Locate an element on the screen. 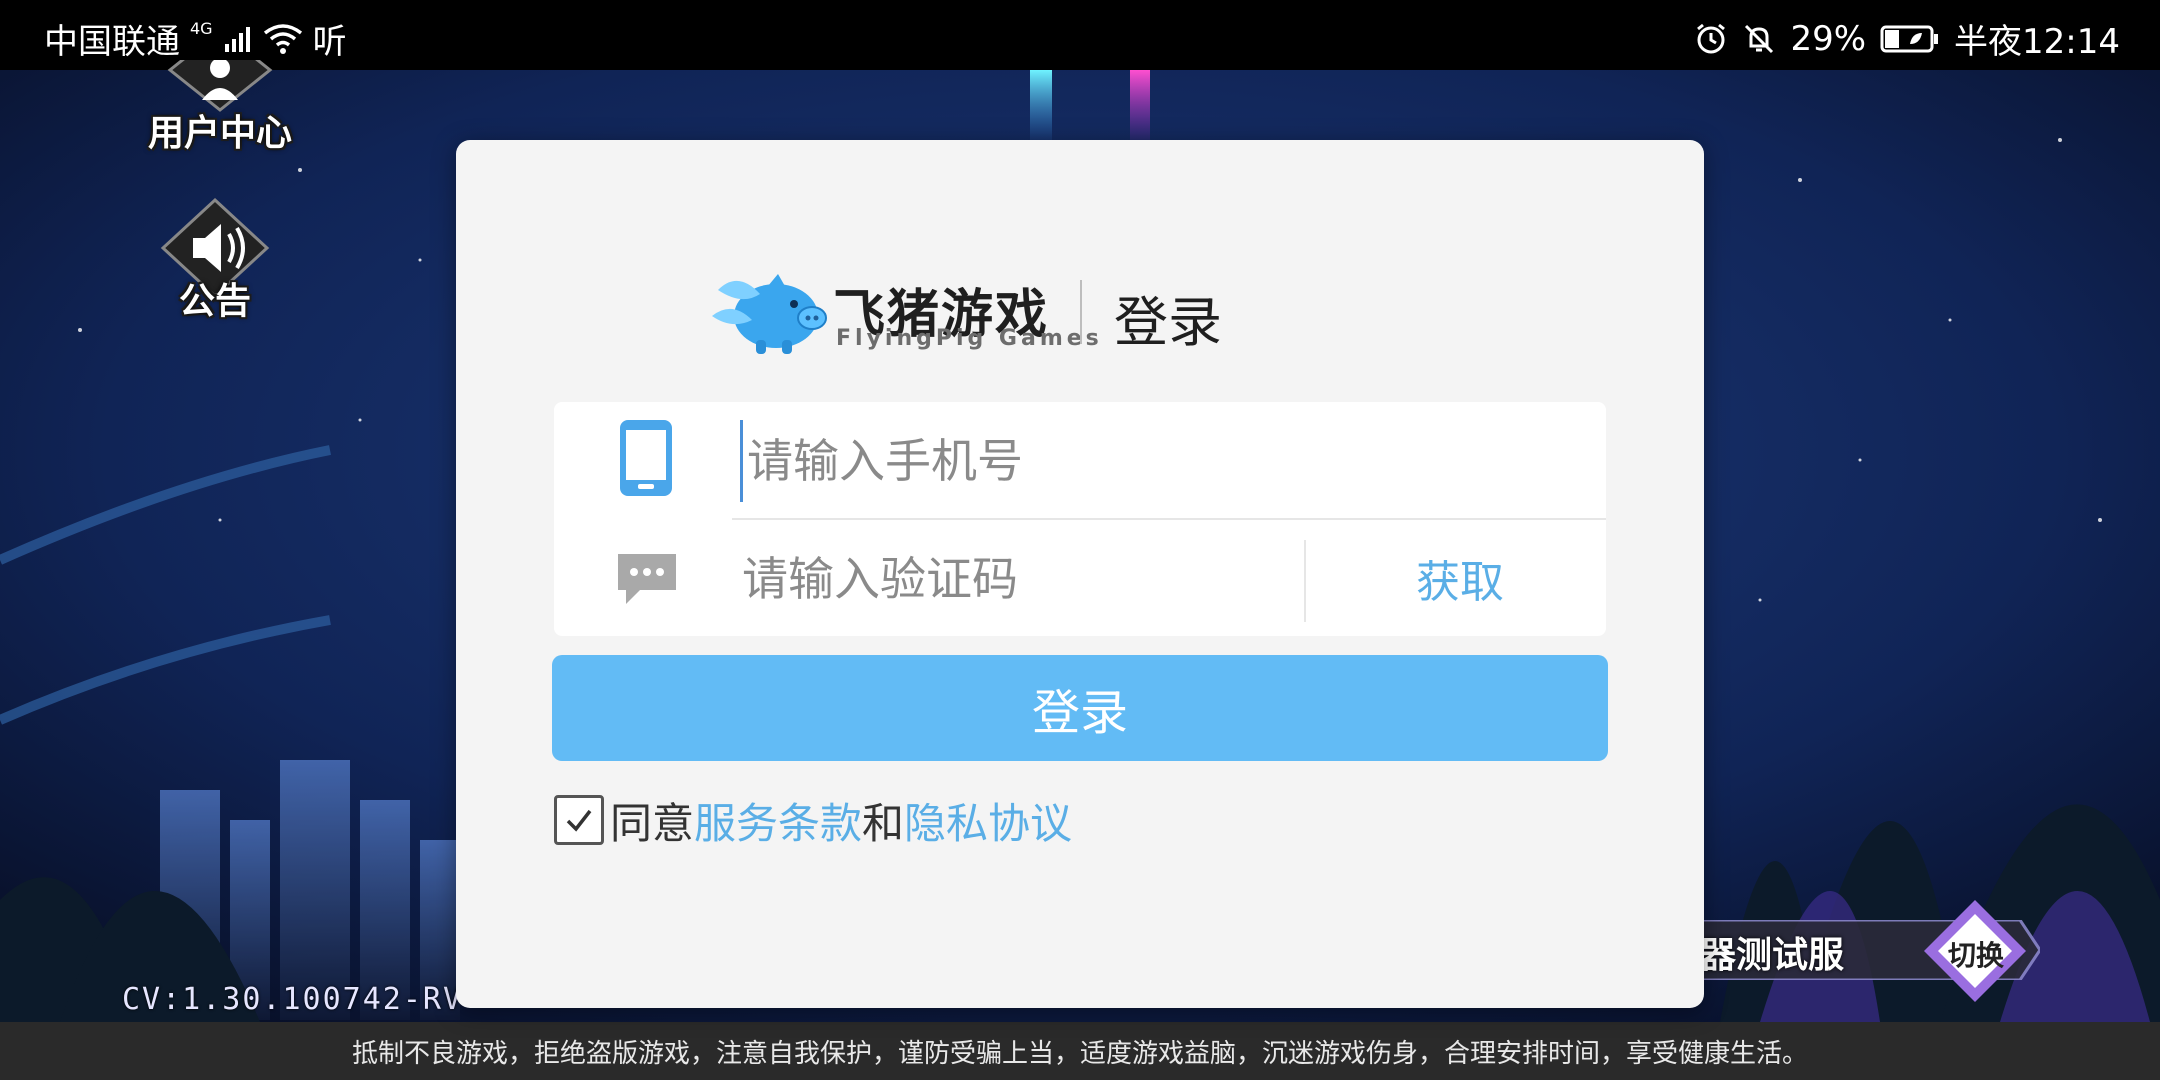 This screenshot has width=2160, height=1080. login-form: 获取 is located at coordinates (1080, 519).